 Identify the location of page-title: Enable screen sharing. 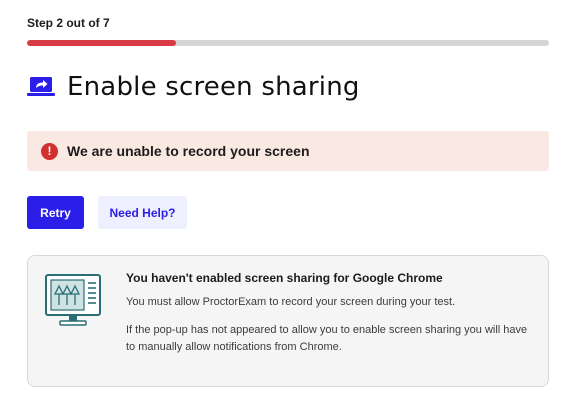
(213, 87).